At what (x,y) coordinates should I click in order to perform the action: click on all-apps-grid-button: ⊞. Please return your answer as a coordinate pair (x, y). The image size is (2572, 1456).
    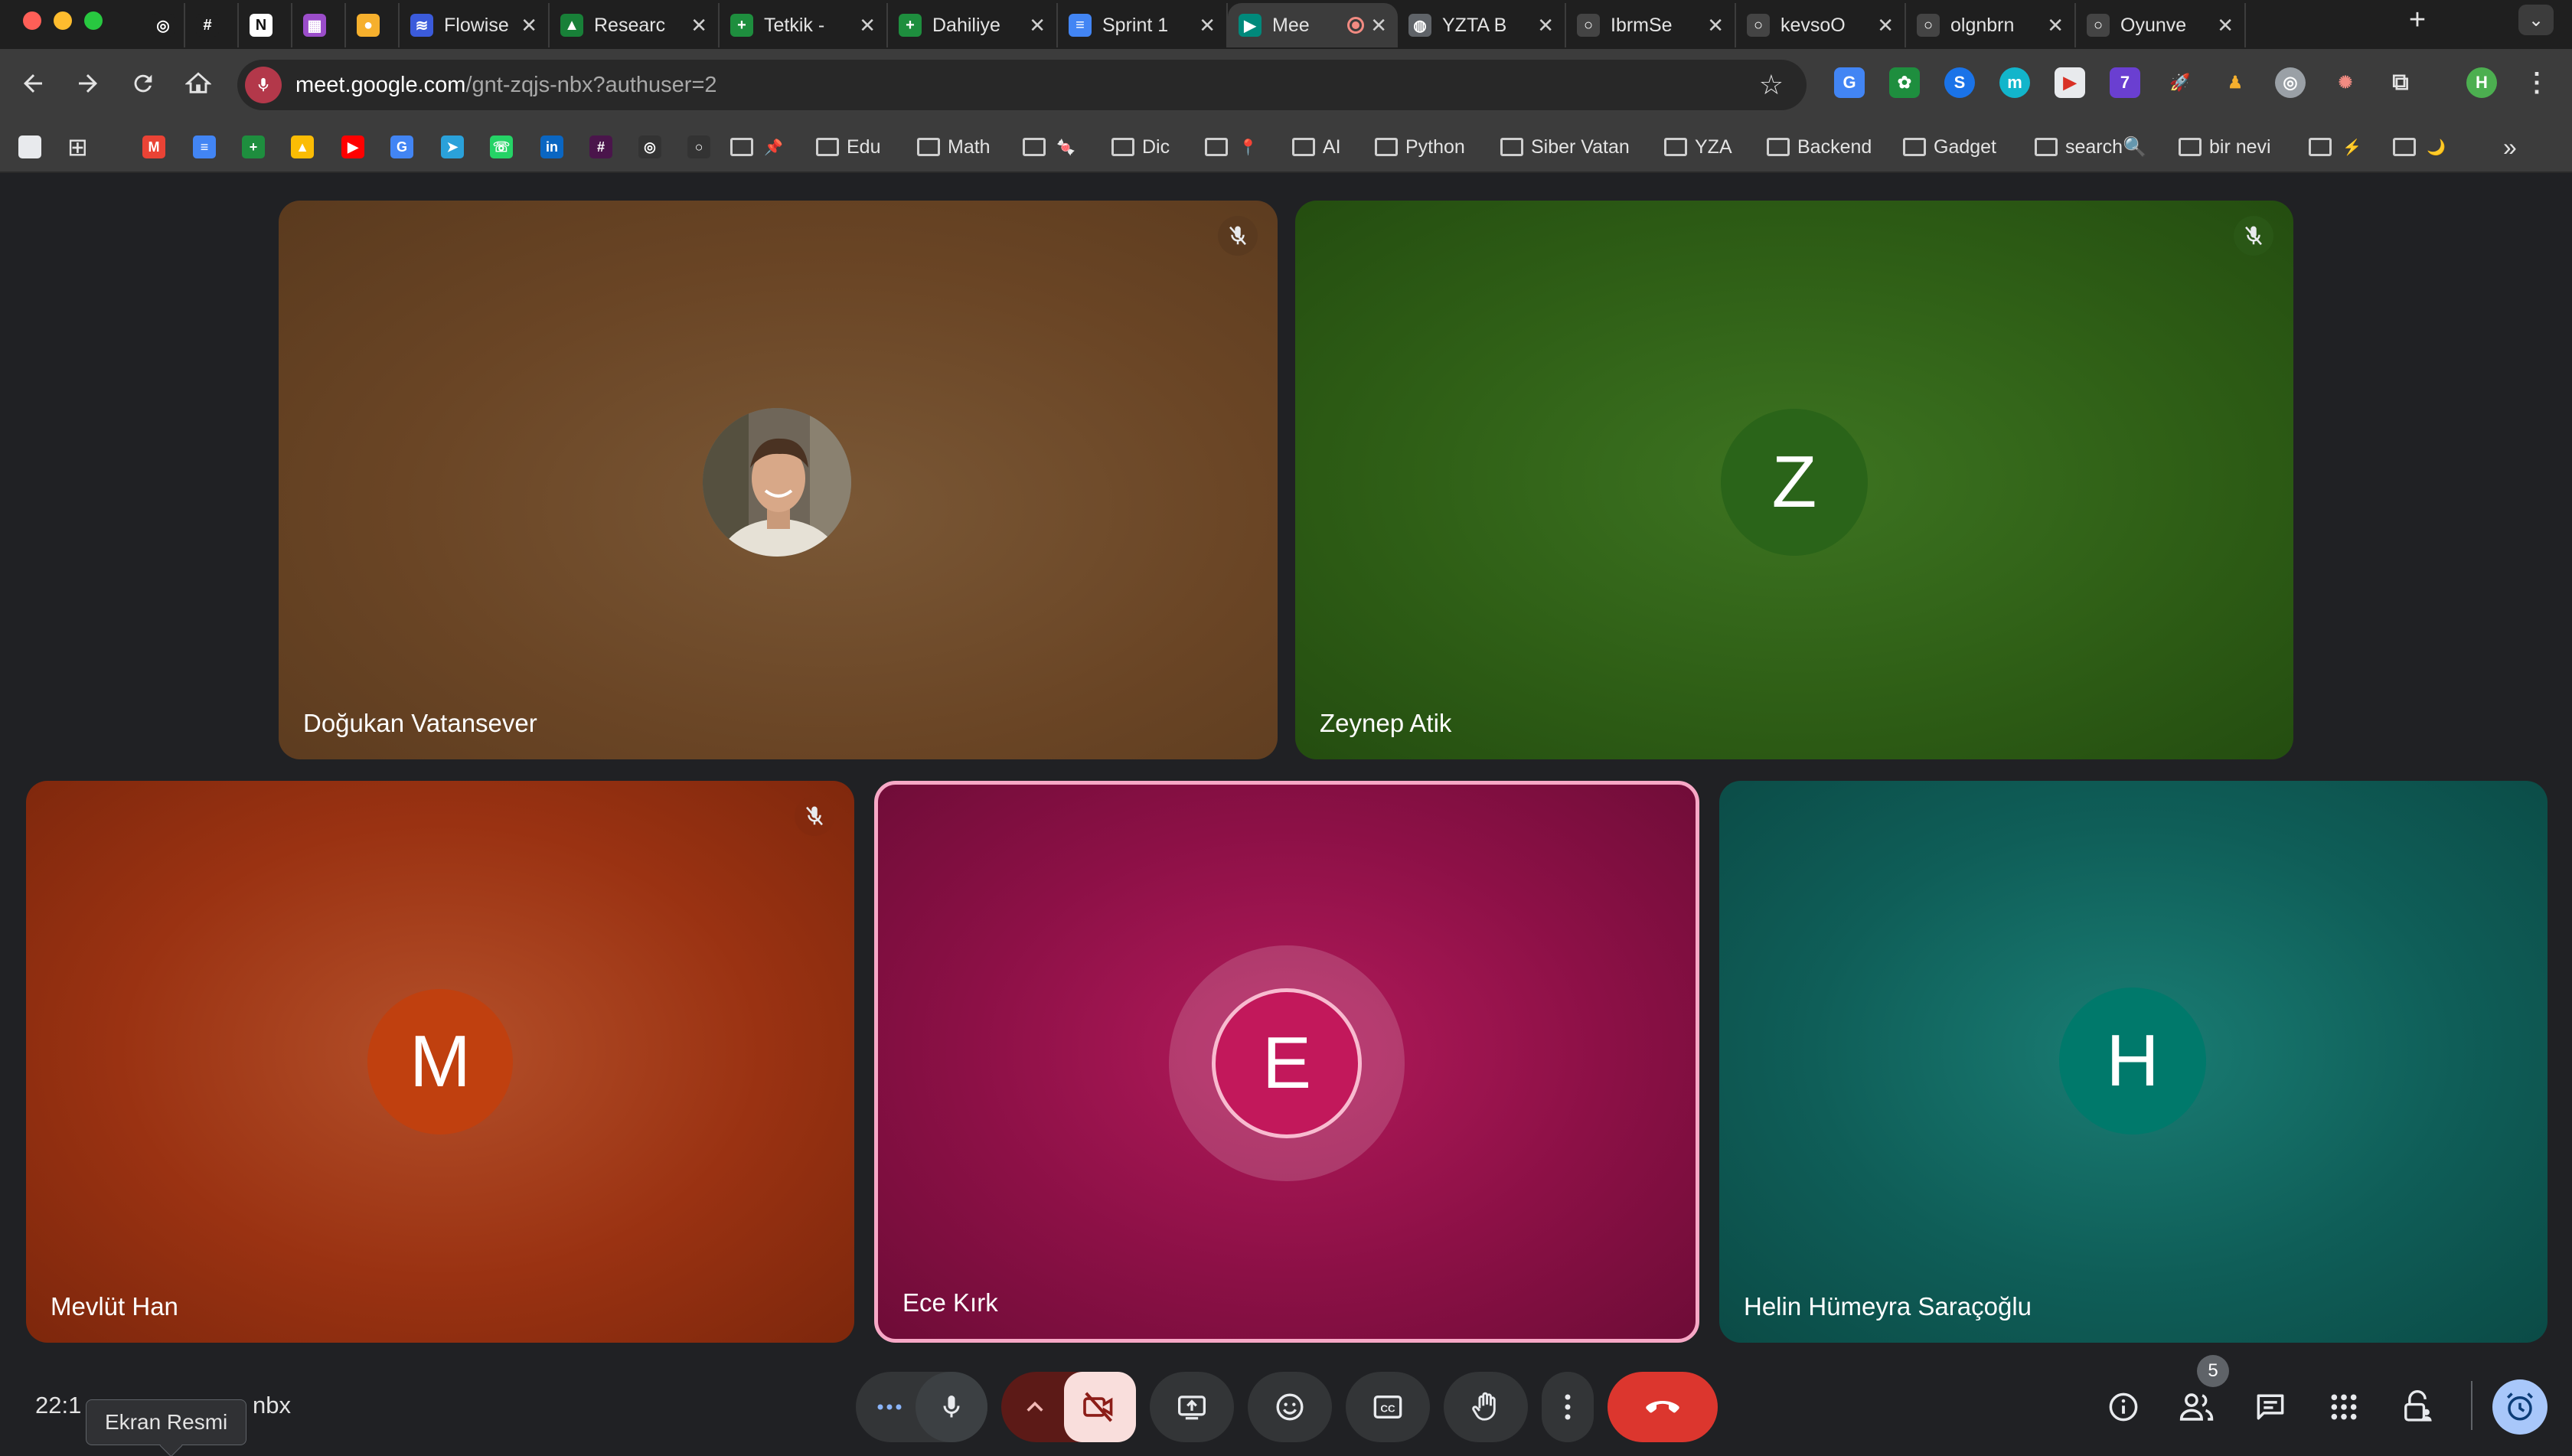
    Looking at the image, I should click on (77, 147).